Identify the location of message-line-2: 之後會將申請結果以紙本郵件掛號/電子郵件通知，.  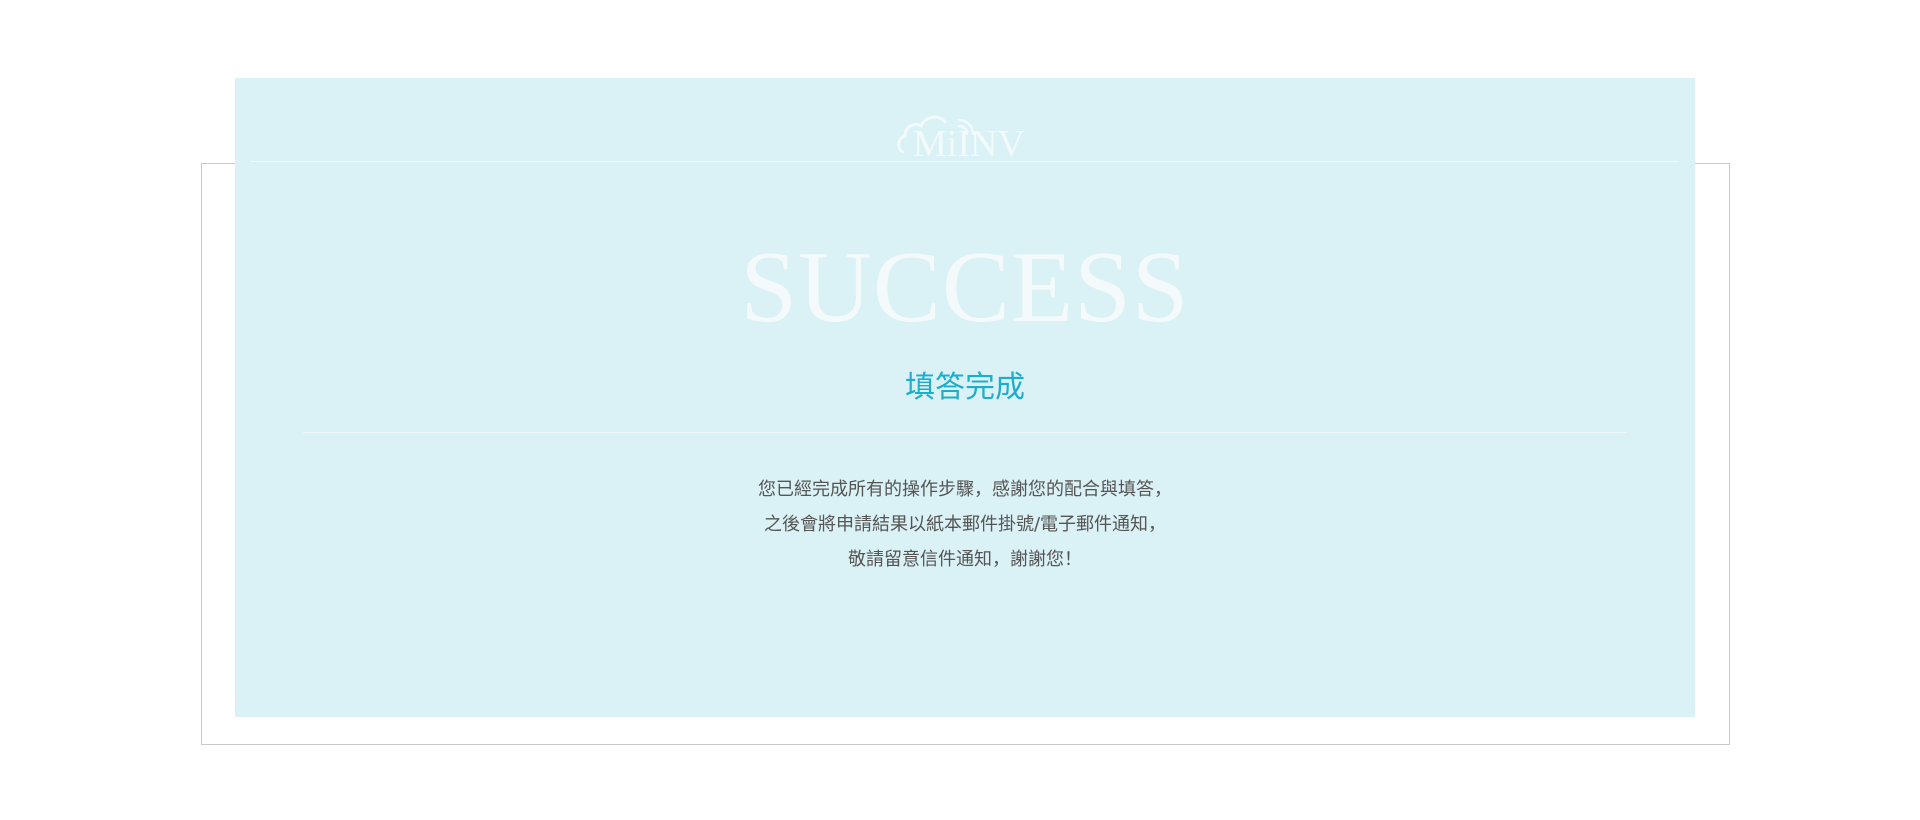
(965, 524).